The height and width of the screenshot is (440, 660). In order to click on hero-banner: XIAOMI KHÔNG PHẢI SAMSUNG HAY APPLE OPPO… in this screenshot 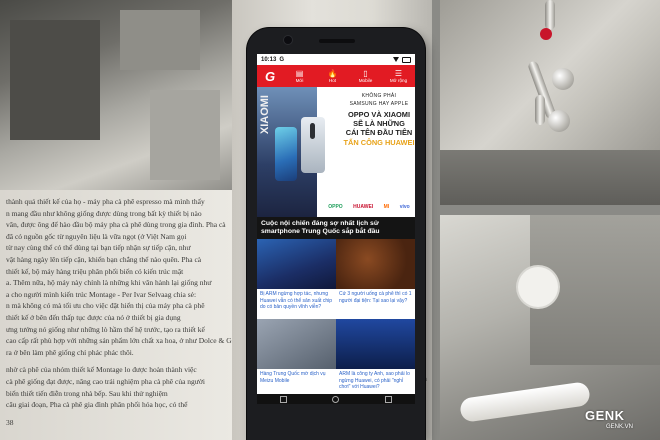, I will do `click(336, 152)`.